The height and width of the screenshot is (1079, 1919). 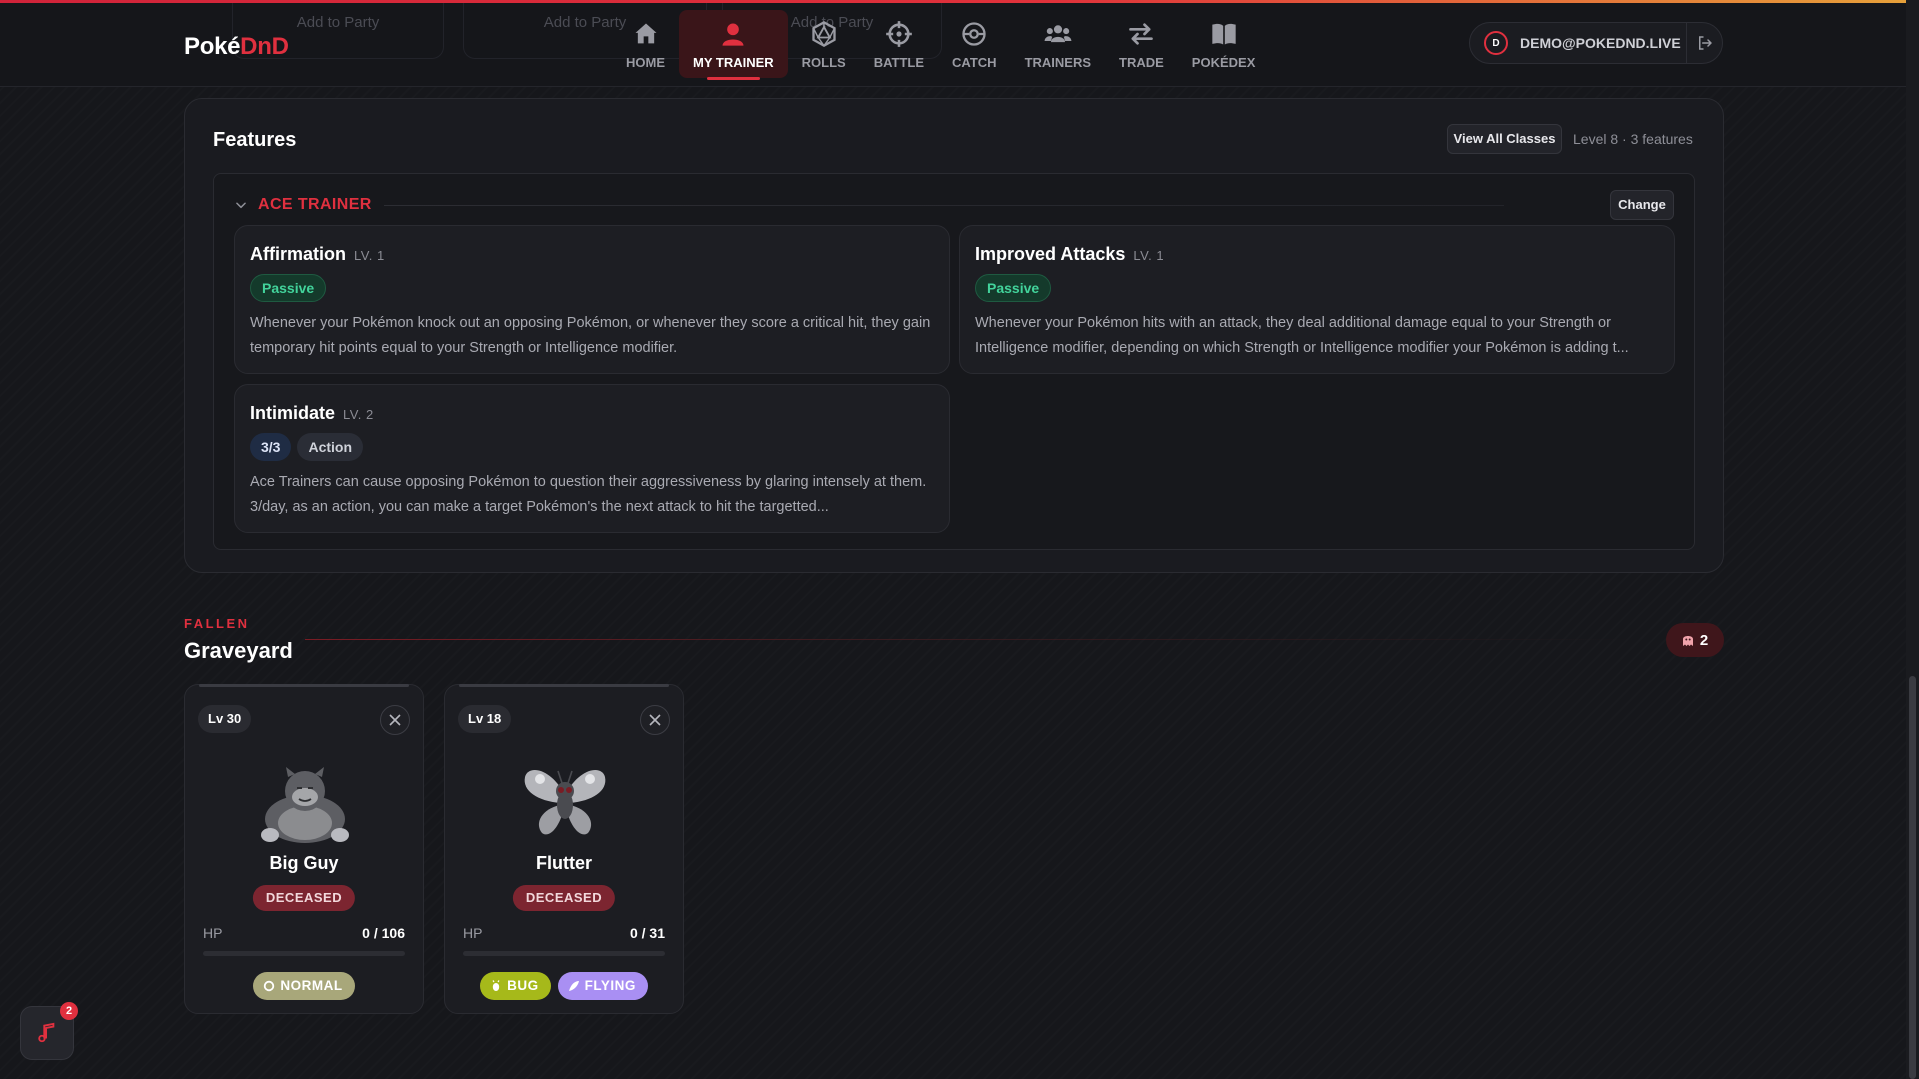 What do you see at coordinates (293, 413) in the screenshot?
I see `feature-name-text: Intimidate` at bounding box center [293, 413].